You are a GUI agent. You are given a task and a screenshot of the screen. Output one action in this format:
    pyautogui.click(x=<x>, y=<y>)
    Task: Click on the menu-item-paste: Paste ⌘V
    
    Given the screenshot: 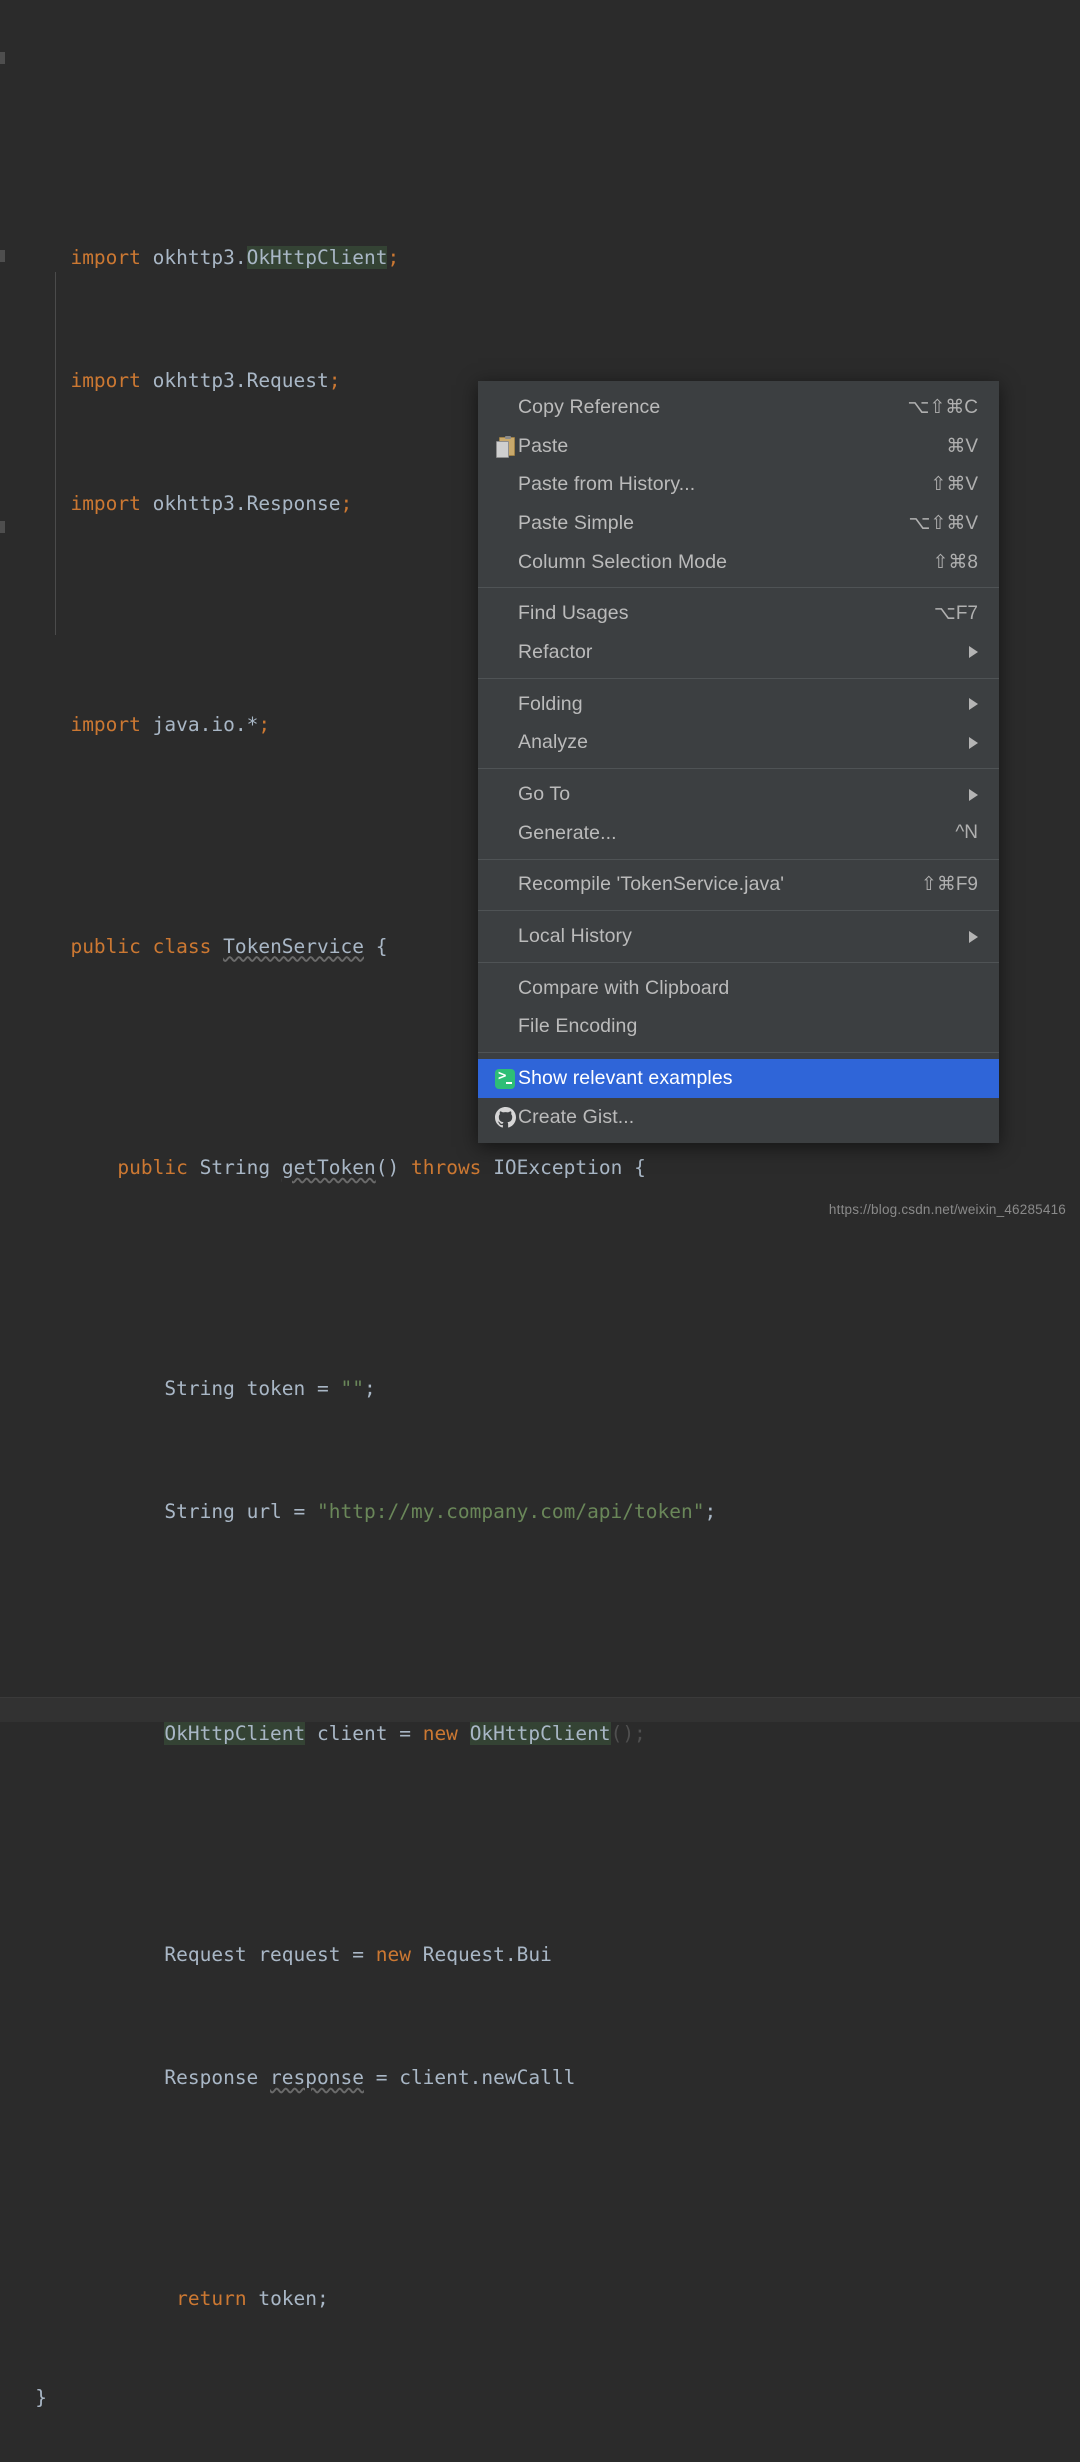 What is the action you would take?
    pyautogui.click(x=738, y=446)
    